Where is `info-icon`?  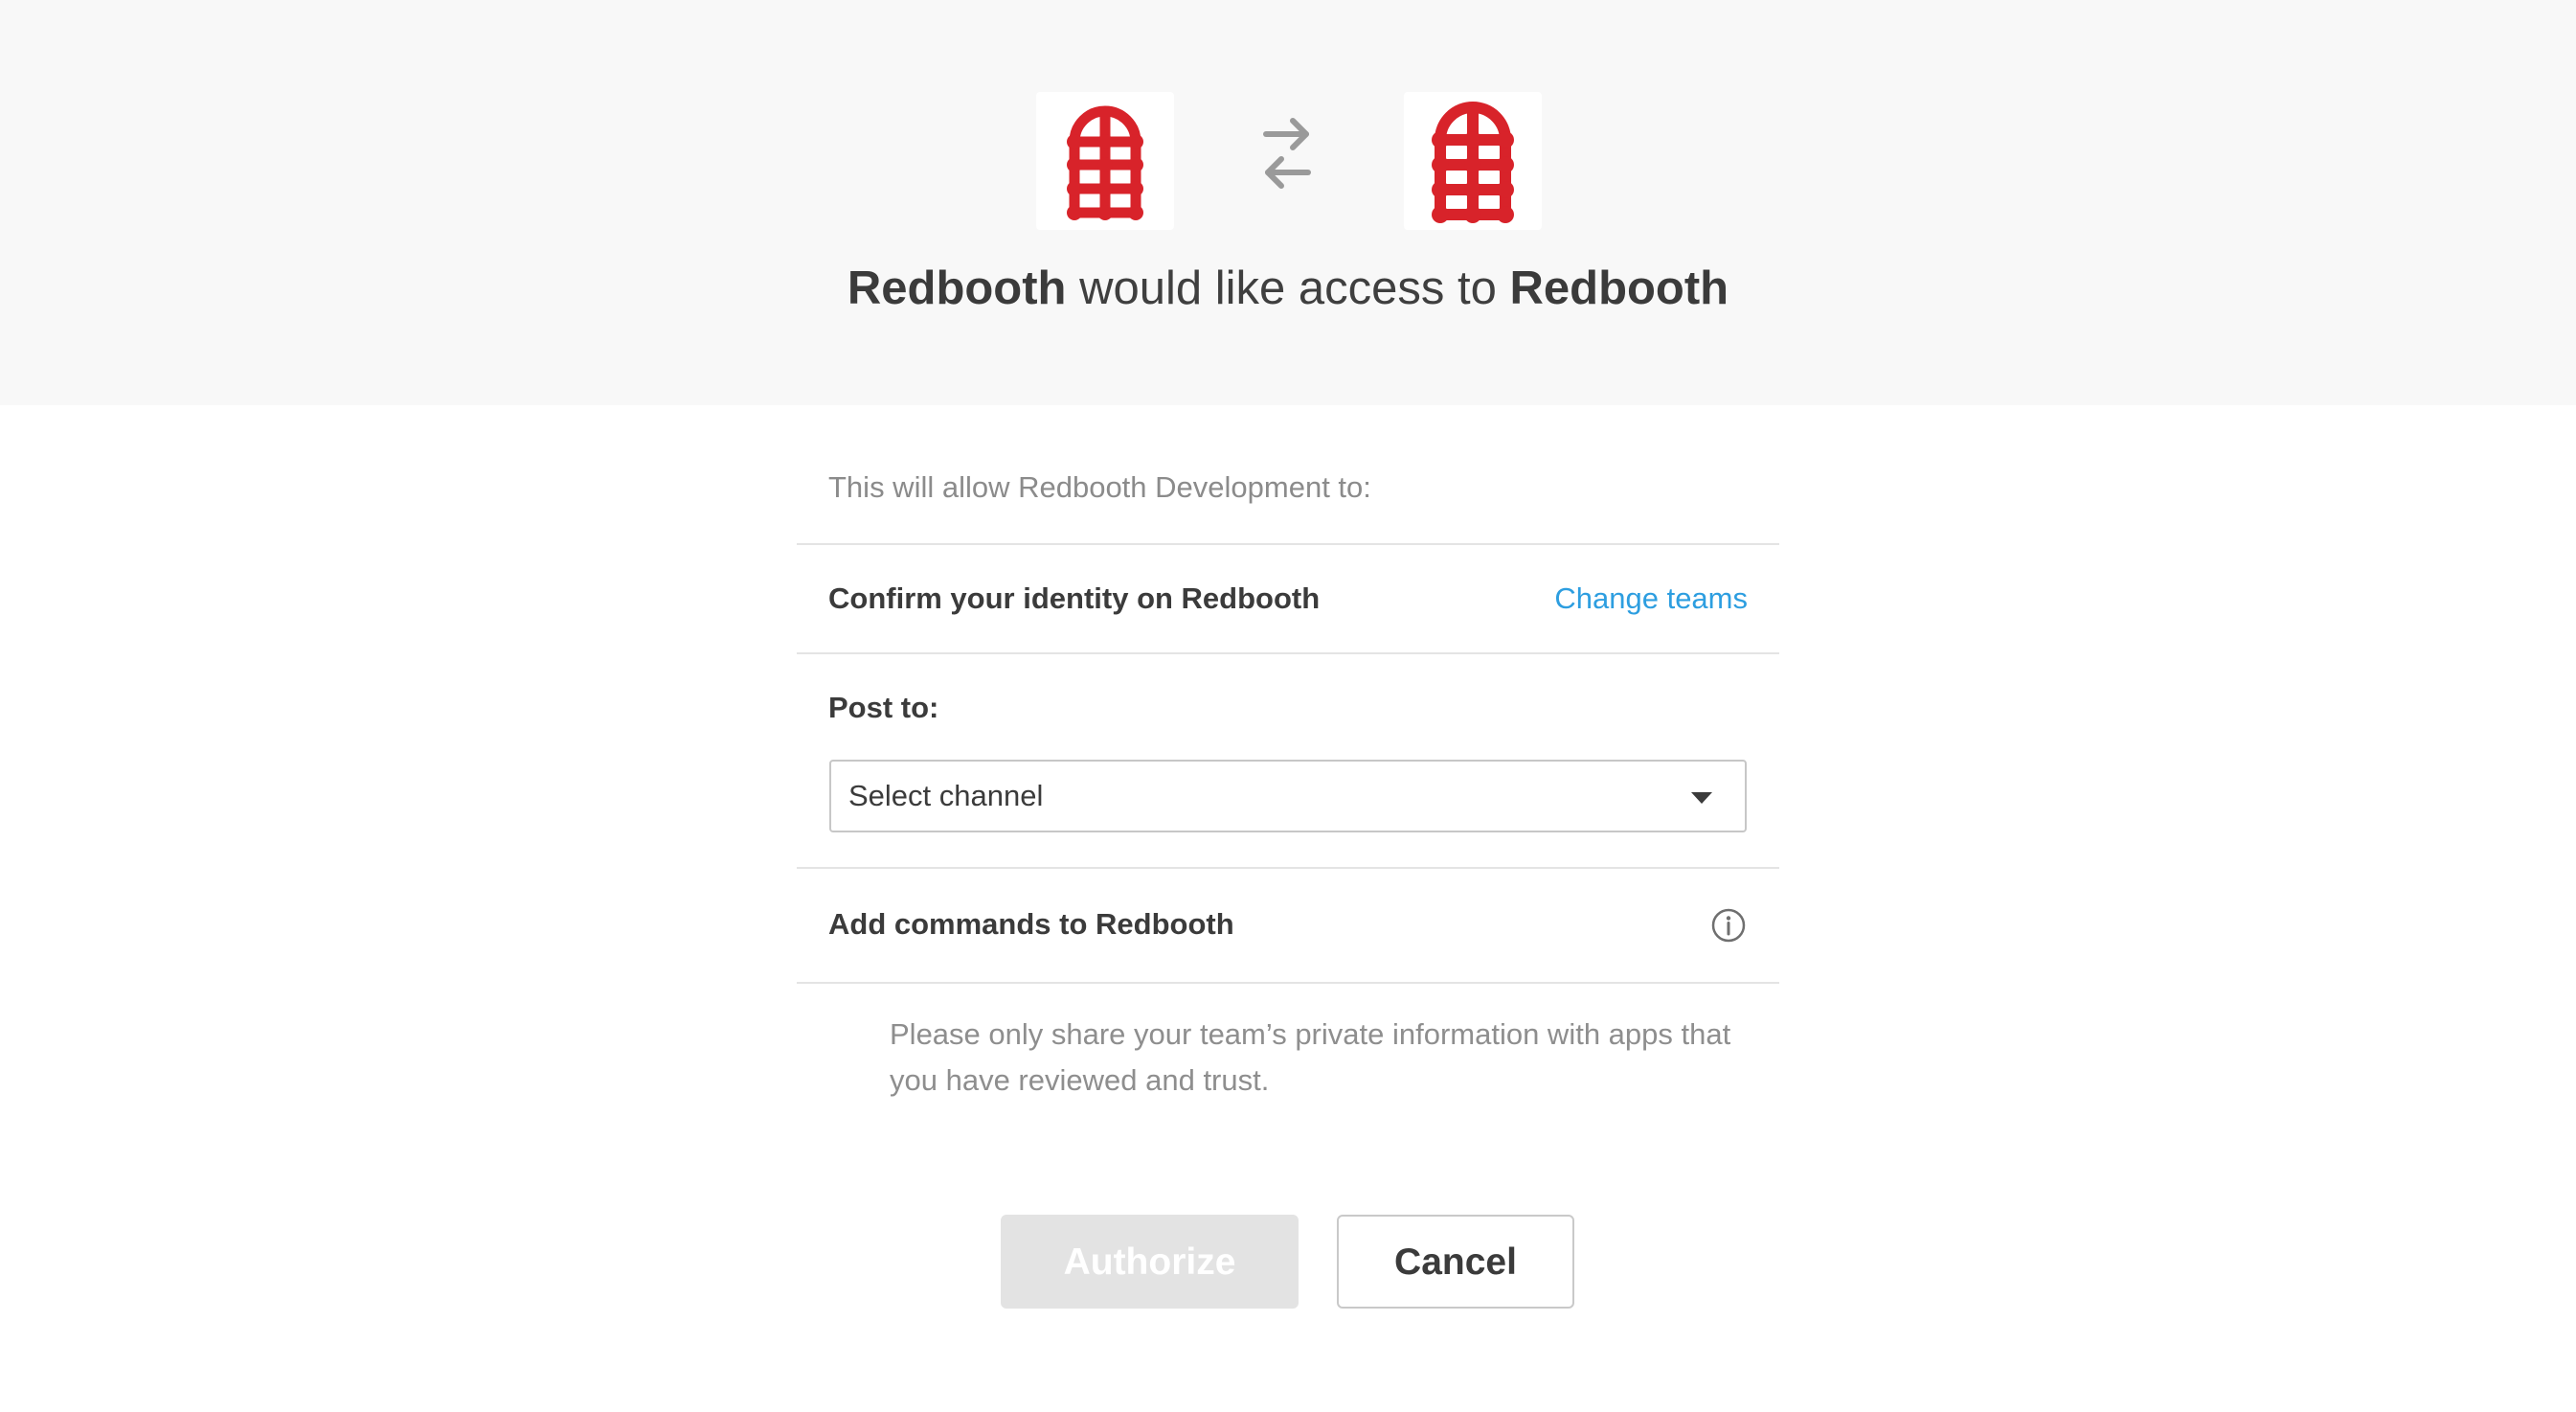 info-icon is located at coordinates (1728, 925).